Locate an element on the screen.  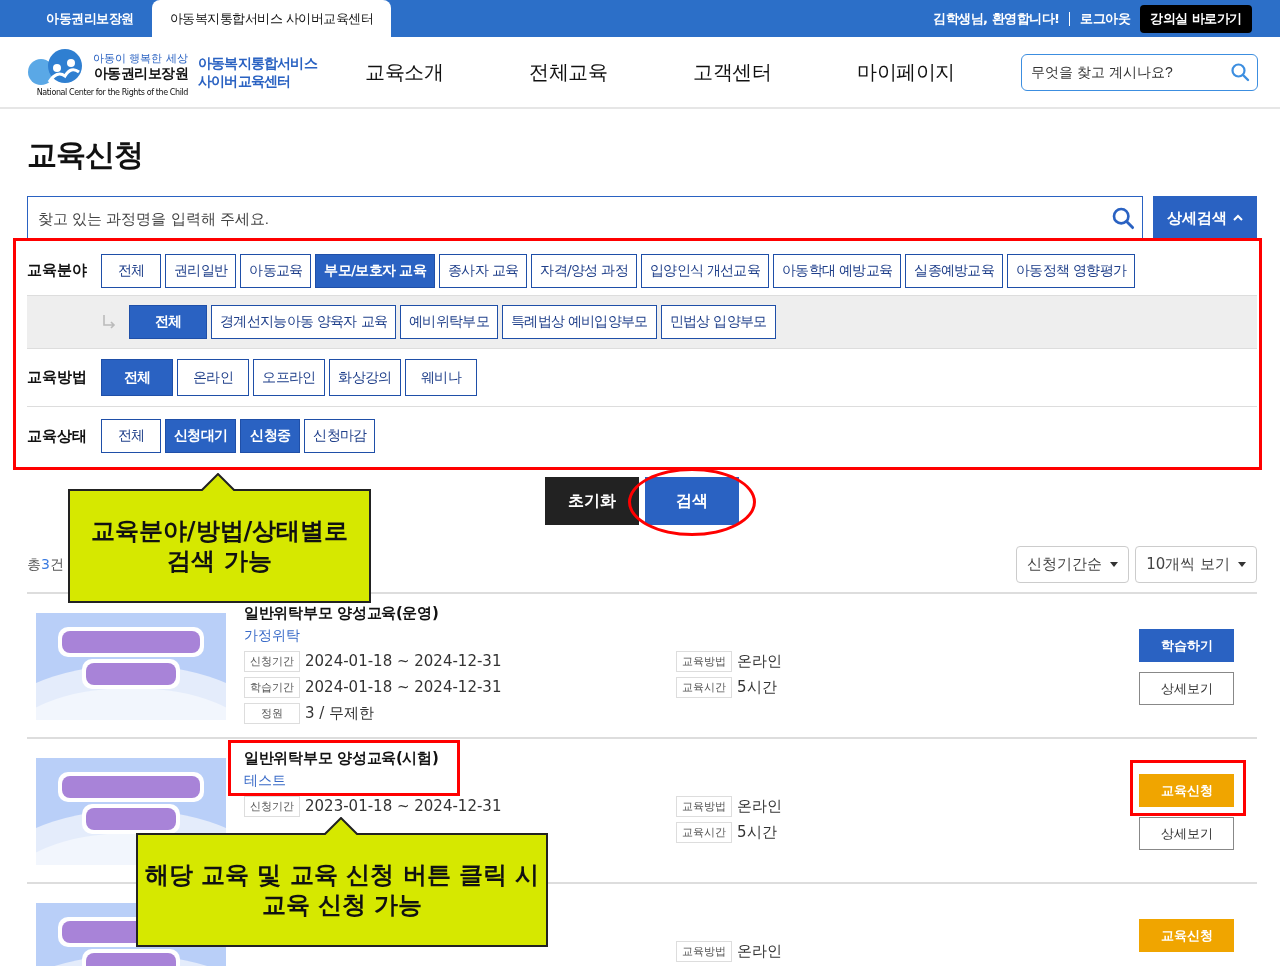
site-tab: 아동복지통합서비스 사이버교육센터 is located at coordinates (271, 18).